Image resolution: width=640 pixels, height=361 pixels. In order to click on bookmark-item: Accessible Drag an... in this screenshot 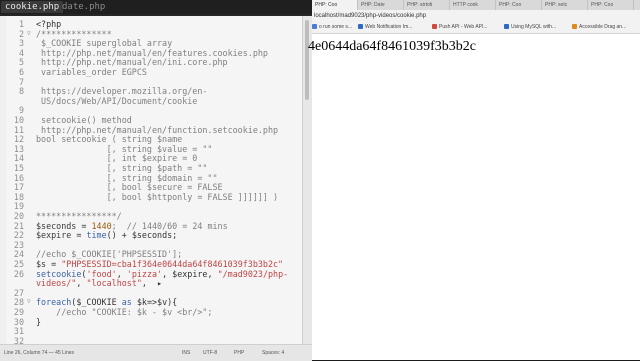, I will do `click(599, 27)`.